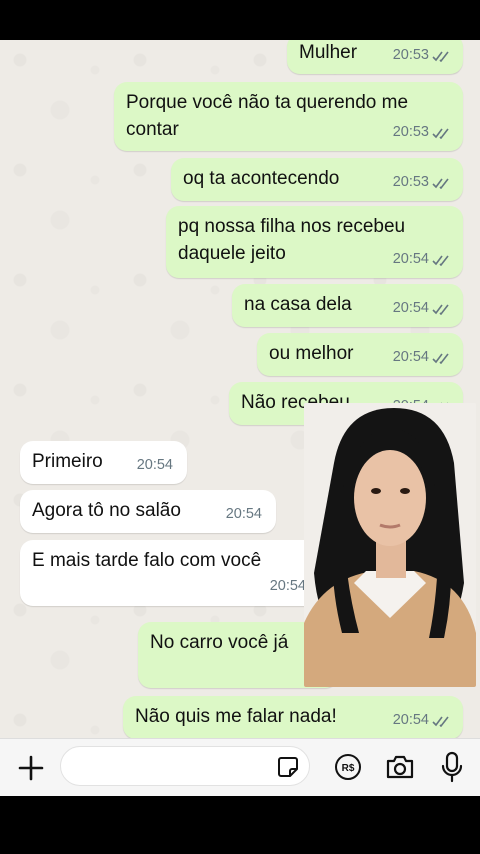 This screenshot has width=480, height=854. What do you see at coordinates (103, 462) in the screenshot?
I see `message-incoming: Primeiro 20:54` at bounding box center [103, 462].